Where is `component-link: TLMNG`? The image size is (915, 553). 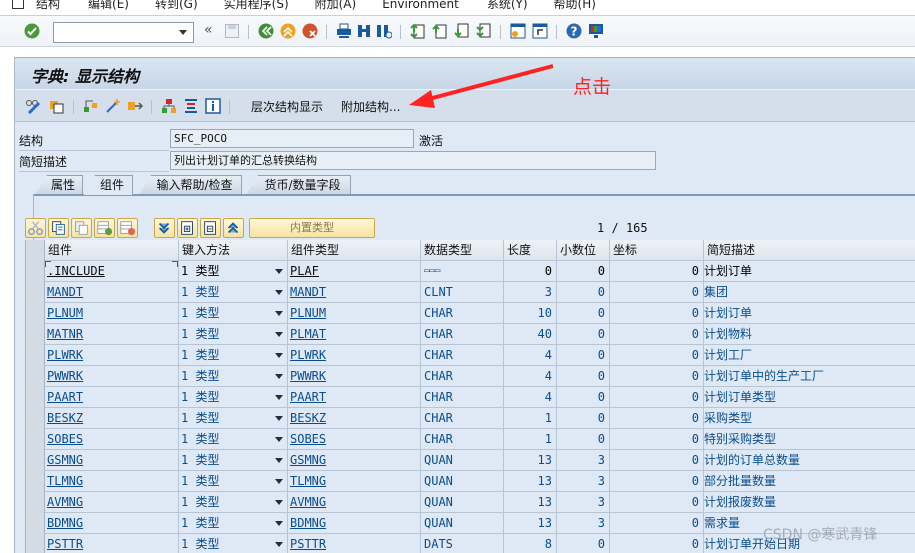 component-link: TLMNG is located at coordinates (65, 481).